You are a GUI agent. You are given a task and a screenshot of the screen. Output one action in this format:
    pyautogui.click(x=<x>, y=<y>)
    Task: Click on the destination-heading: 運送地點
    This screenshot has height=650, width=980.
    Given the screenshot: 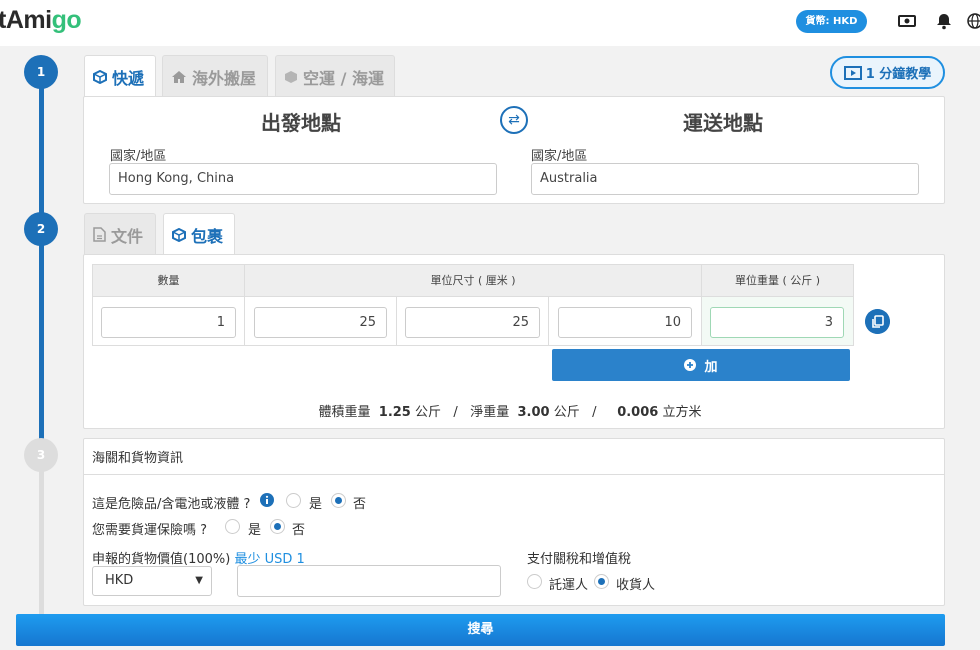 What is the action you would take?
    pyautogui.click(x=723, y=123)
    